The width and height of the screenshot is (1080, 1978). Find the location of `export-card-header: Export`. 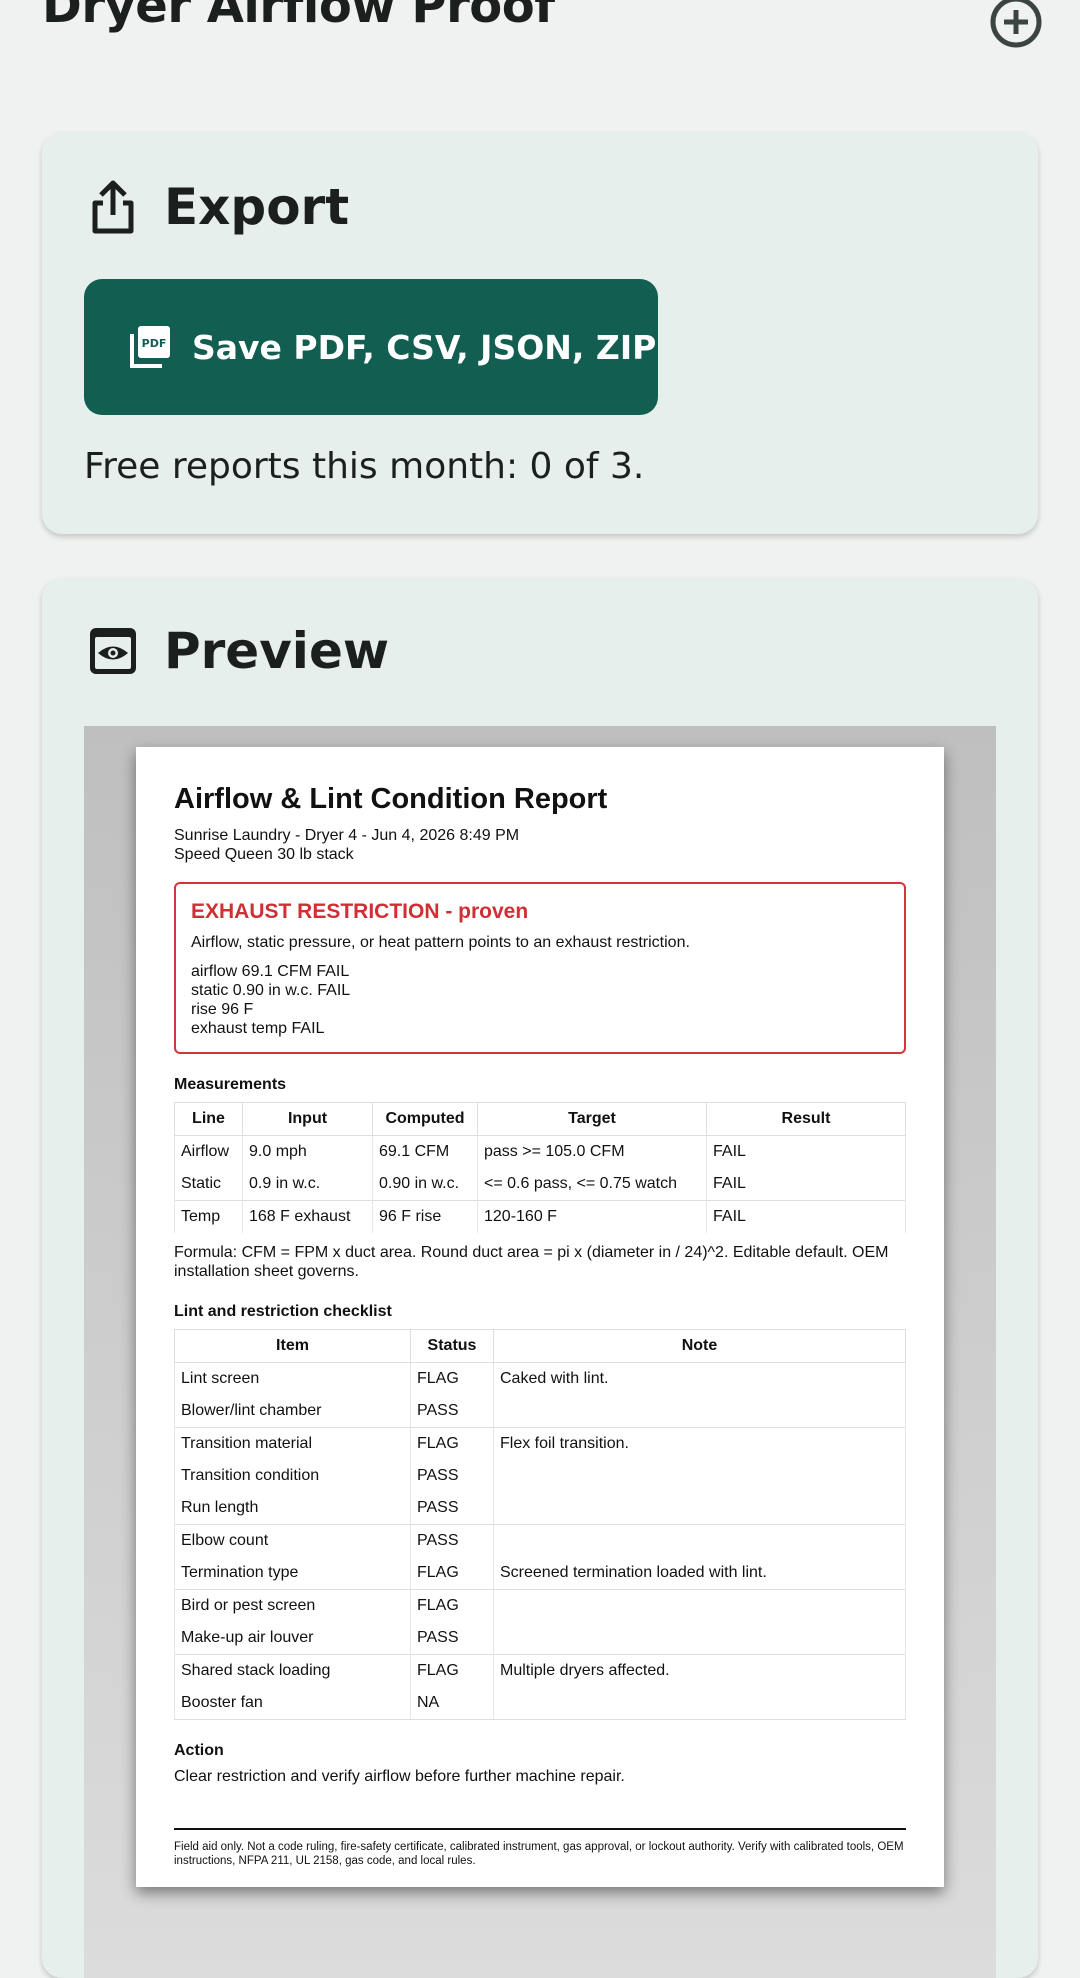

export-card-header: Export is located at coordinates (218, 207).